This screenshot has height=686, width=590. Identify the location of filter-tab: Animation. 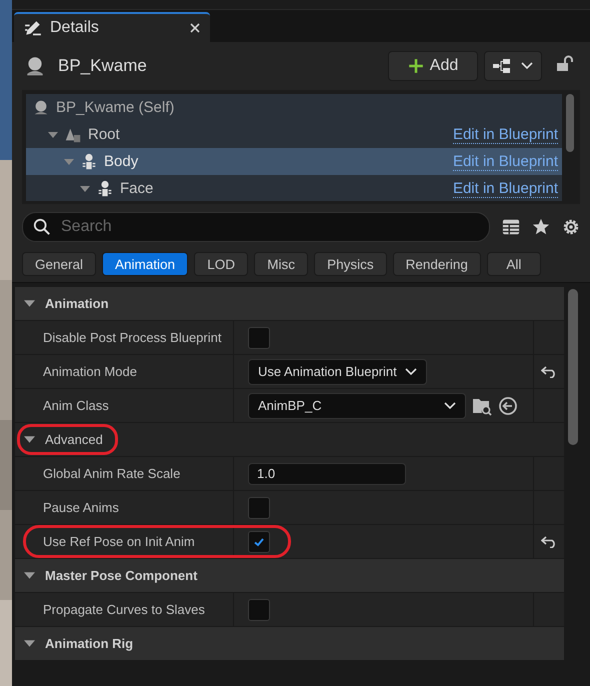
(145, 264).